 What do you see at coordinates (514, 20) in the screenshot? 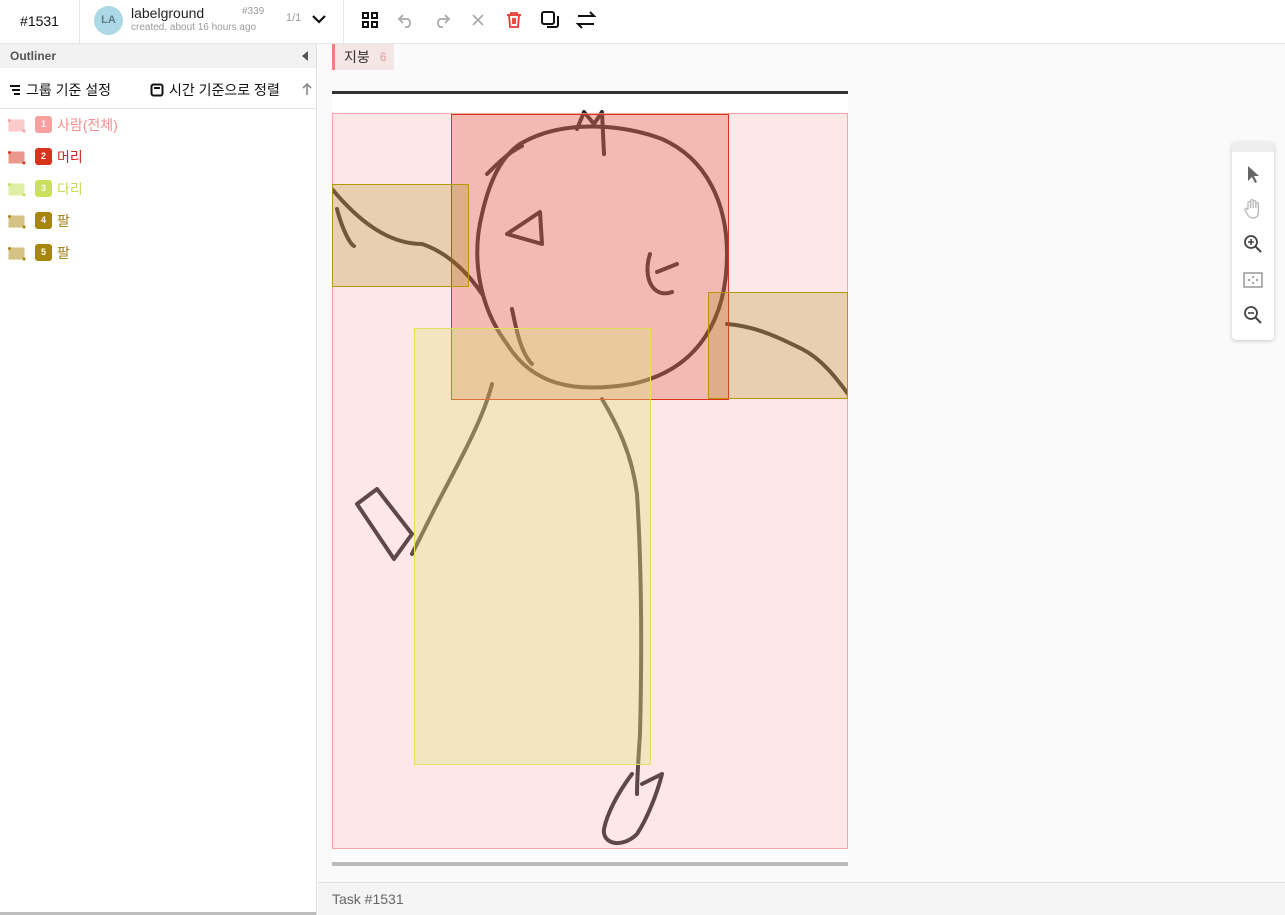
I see `delete-icon` at bounding box center [514, 20].